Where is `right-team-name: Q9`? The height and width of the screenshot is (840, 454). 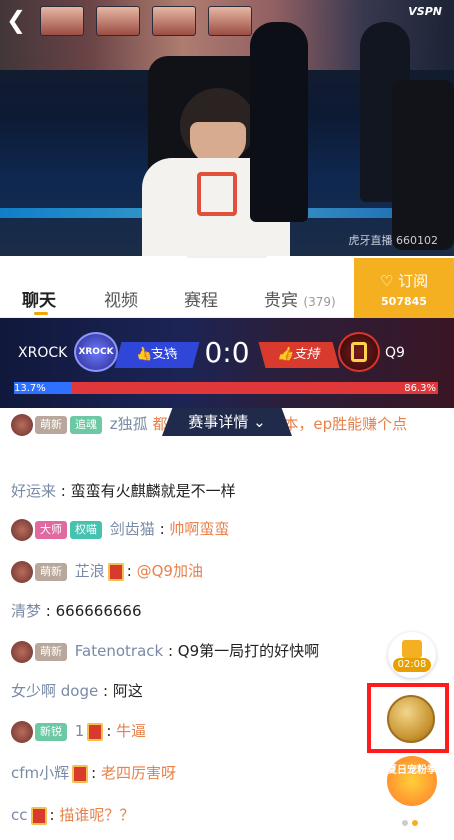
right-team-name: Q9 is located at coordinates (395, 353).